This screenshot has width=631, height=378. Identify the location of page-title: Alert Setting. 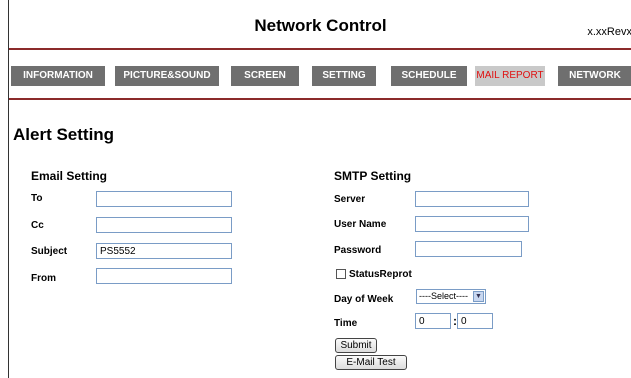
(64, 134).